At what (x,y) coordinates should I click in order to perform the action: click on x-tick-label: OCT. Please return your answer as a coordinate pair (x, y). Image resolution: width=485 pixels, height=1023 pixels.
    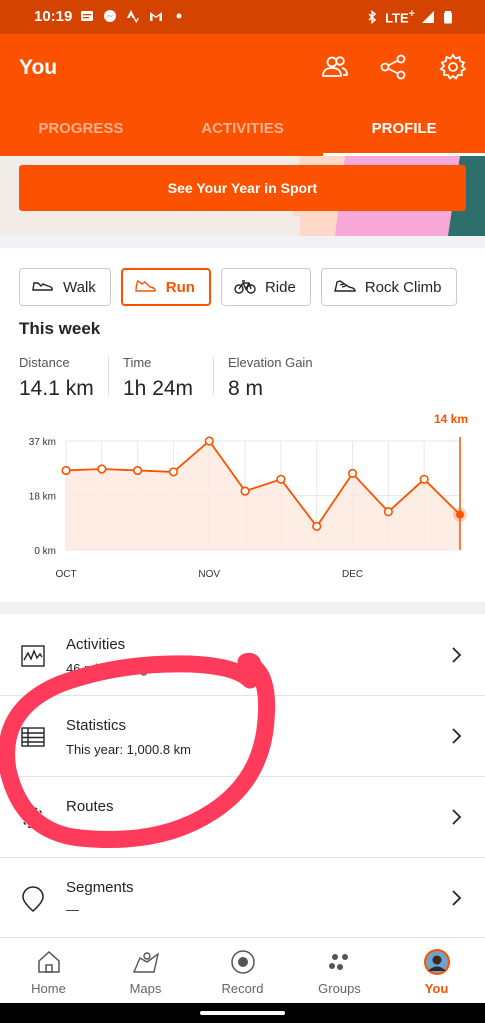
    Looking at the image, I should click on (65, 574).